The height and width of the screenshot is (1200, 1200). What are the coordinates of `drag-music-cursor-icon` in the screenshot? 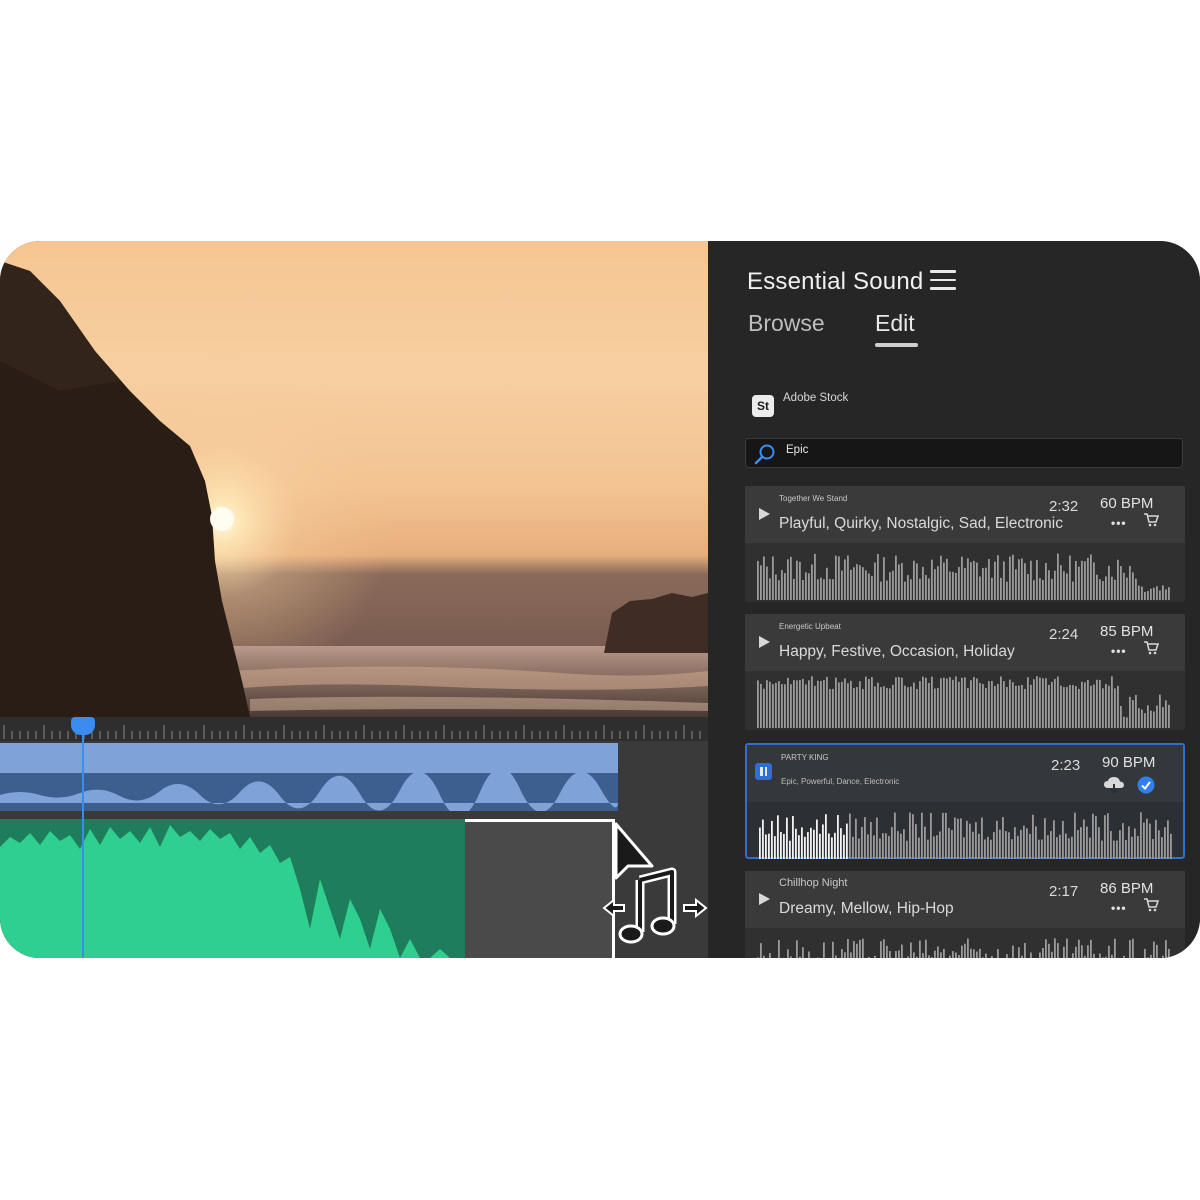 It's located at (655, 883).